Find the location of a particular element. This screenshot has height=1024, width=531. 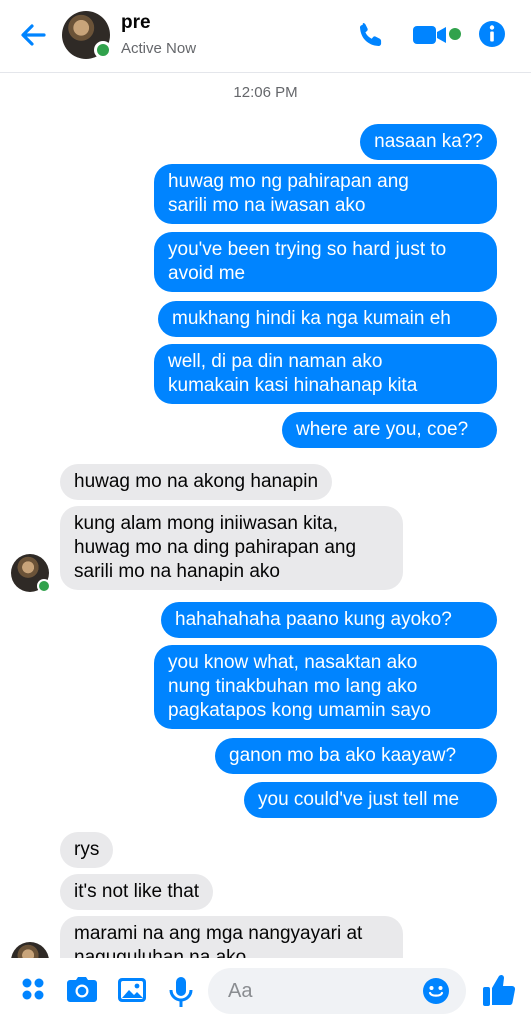

video-active-dot is located at coordinates (455, 34).